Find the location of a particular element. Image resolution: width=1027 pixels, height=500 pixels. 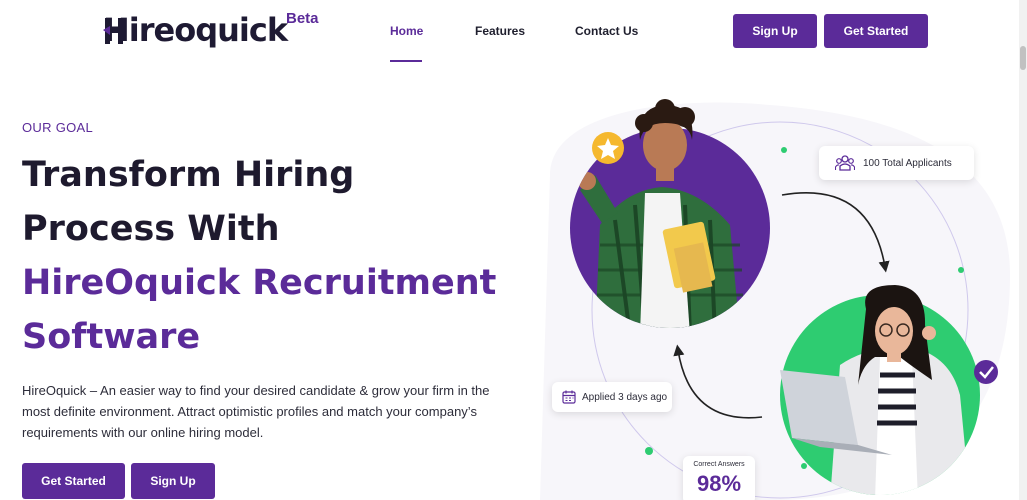

nav-home: Home is located at coordinates (406, 31).